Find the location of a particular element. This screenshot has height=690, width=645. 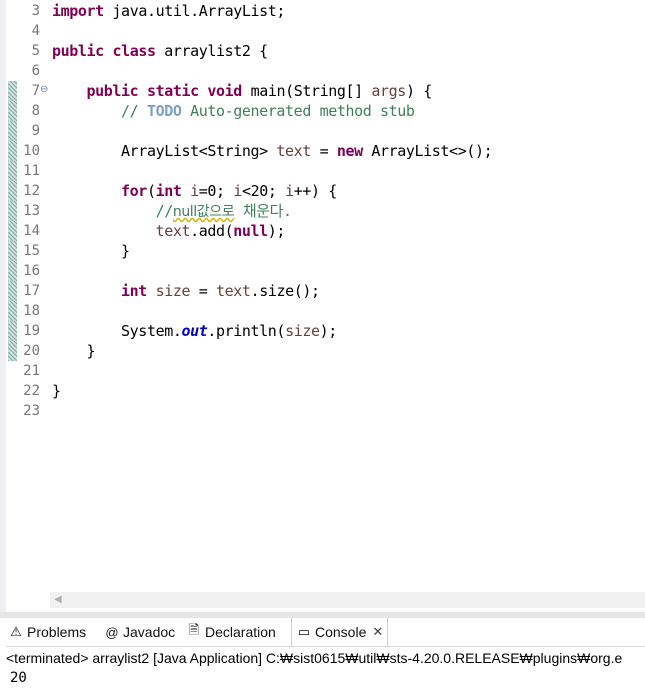

close-icon: ✕ is located at coordinates (377, 632).